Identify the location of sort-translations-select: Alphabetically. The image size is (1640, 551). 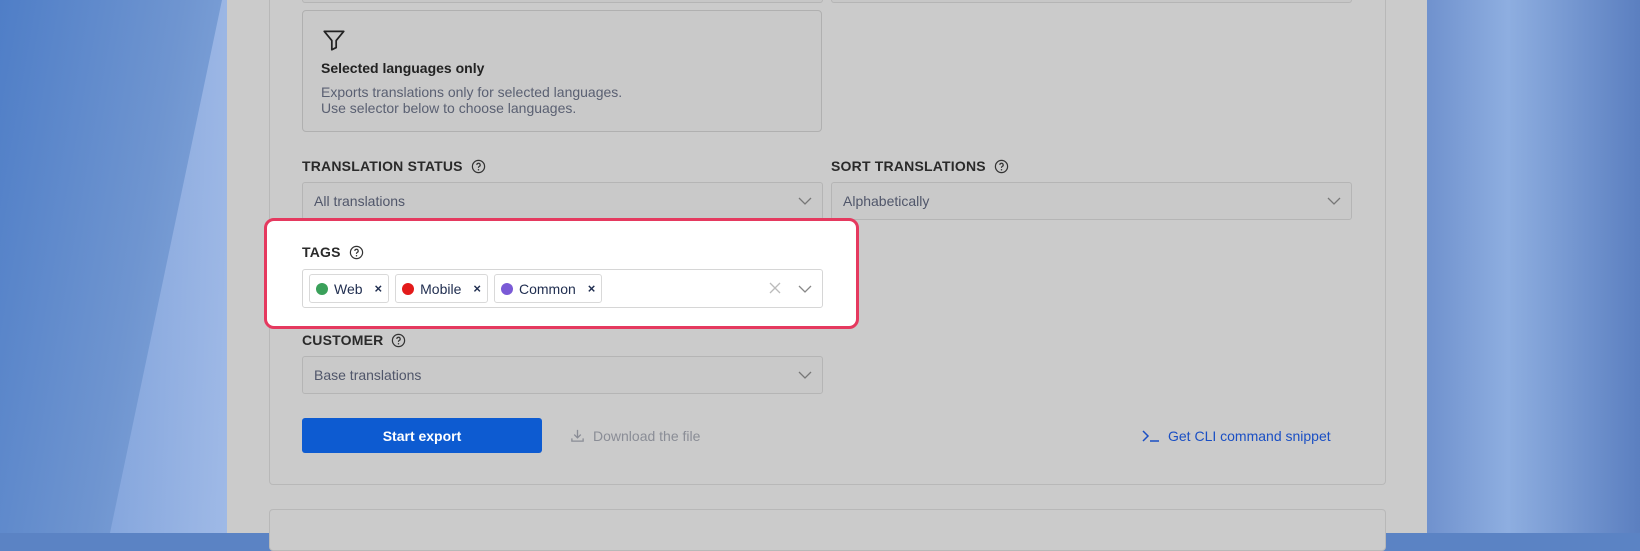
(1091, 201).